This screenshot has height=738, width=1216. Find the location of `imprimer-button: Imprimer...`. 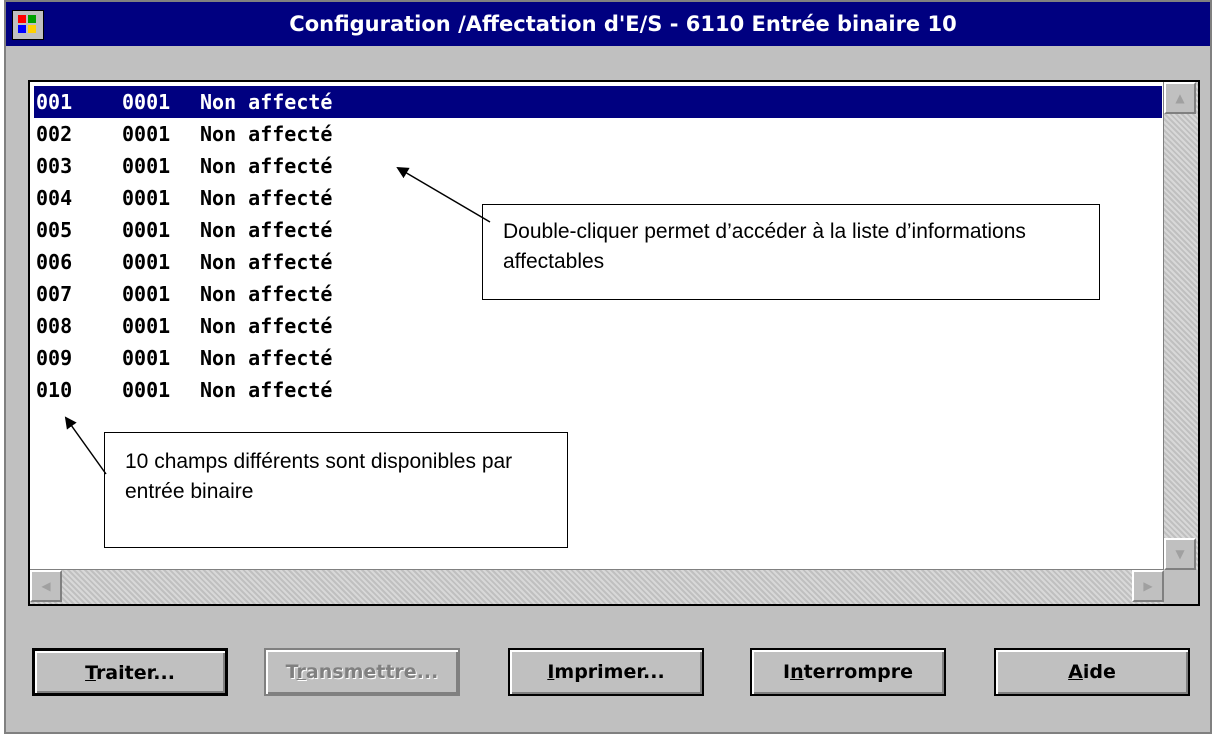

imprimer-button: Imprimer... is located at coordinates (606, 672).